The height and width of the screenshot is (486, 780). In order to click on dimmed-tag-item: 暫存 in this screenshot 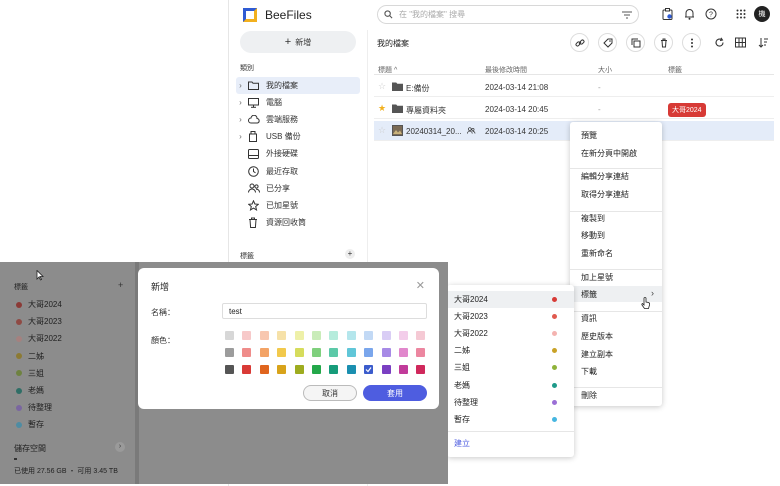, I will do `click(30, 424)`.